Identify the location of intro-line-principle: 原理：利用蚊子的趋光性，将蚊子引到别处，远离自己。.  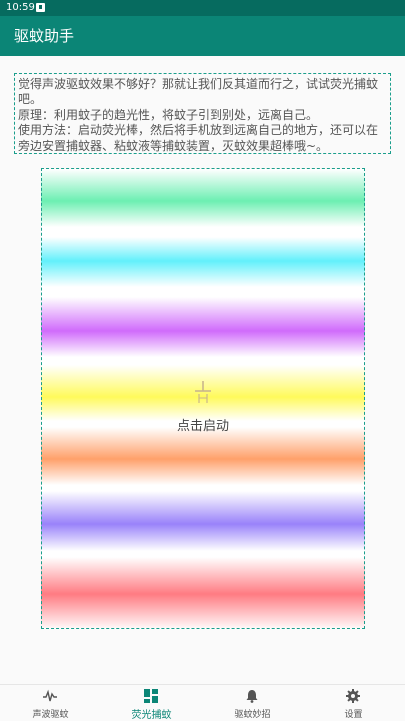
(168, 114).